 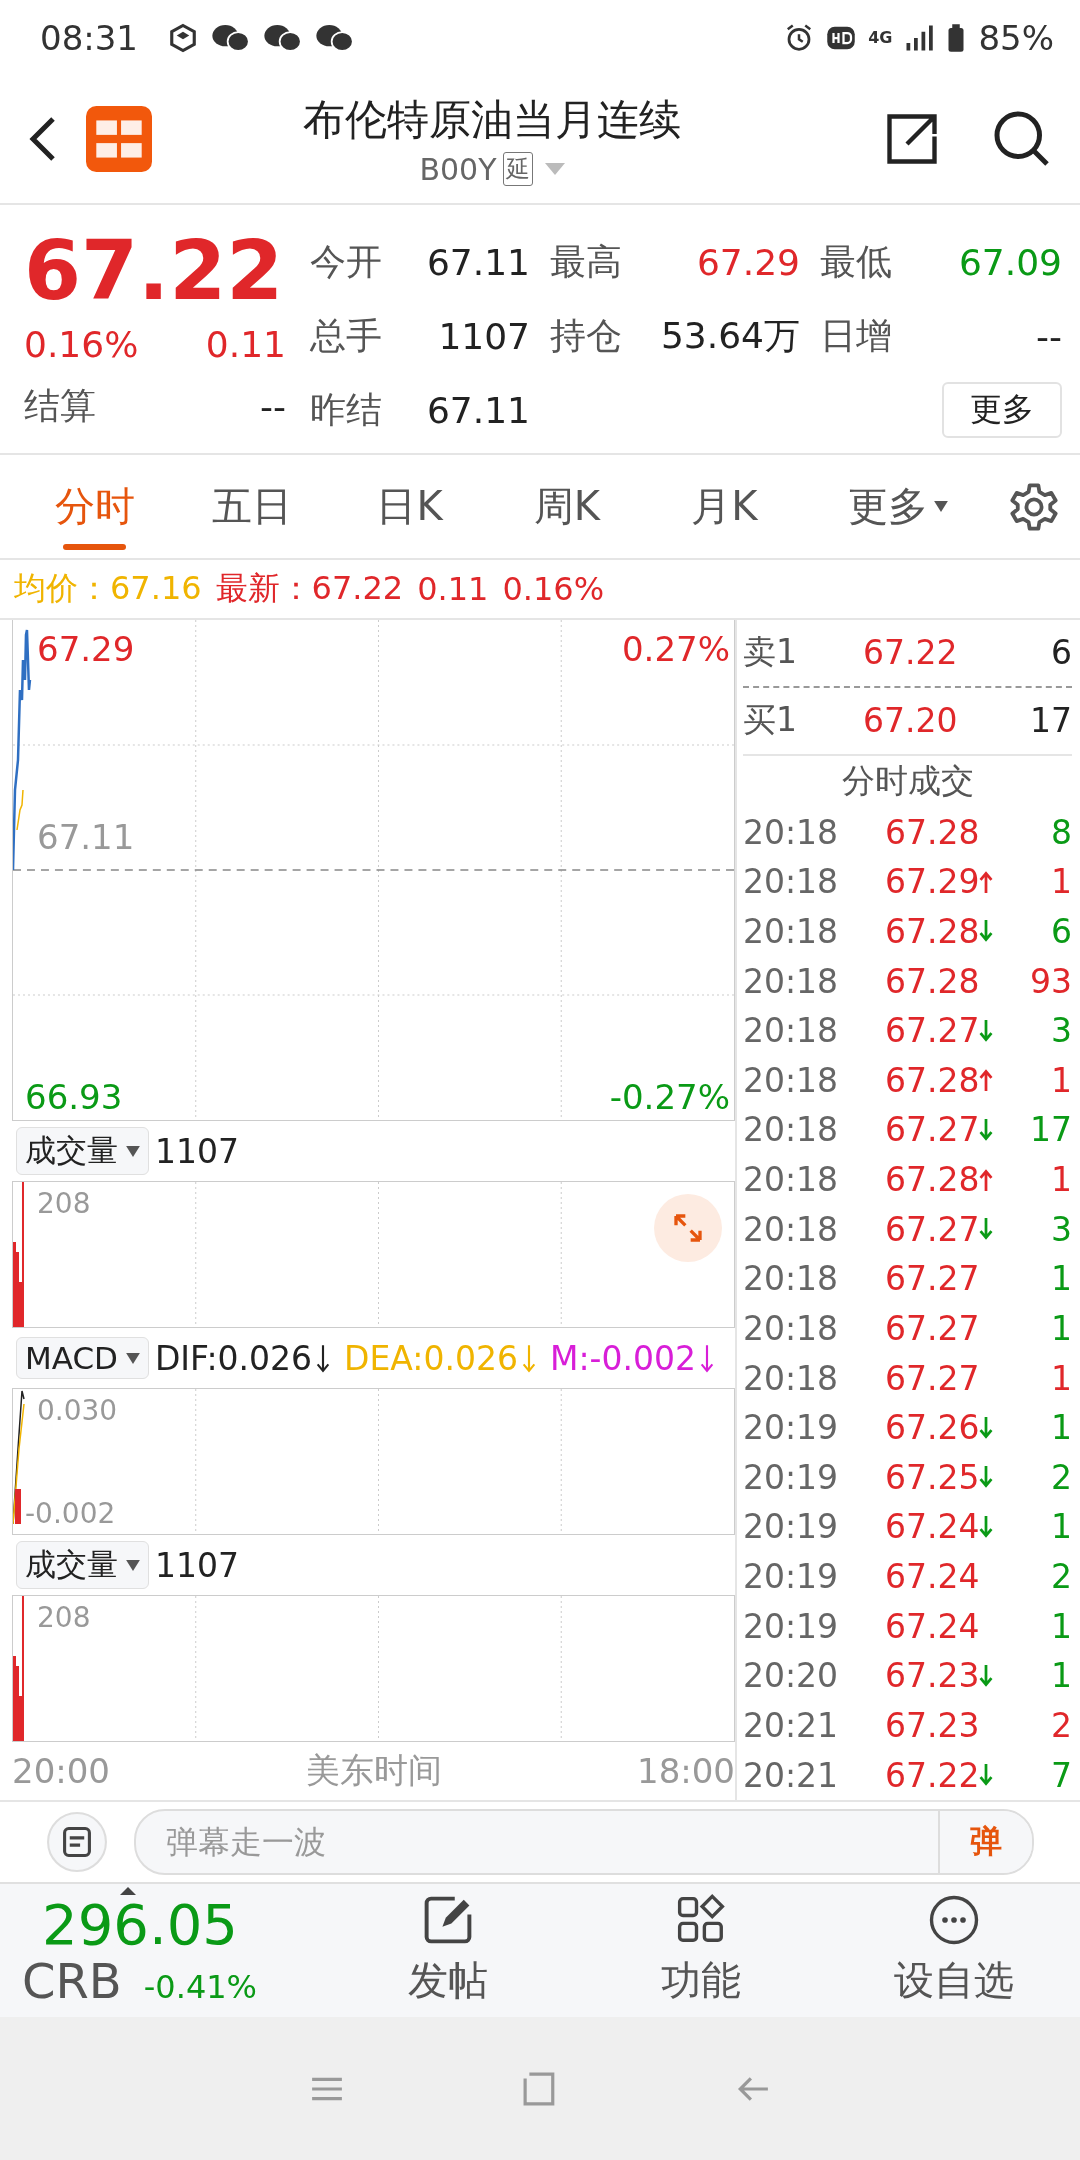 I want to click on change-amount: 0.11, so click(x=245, y=344).